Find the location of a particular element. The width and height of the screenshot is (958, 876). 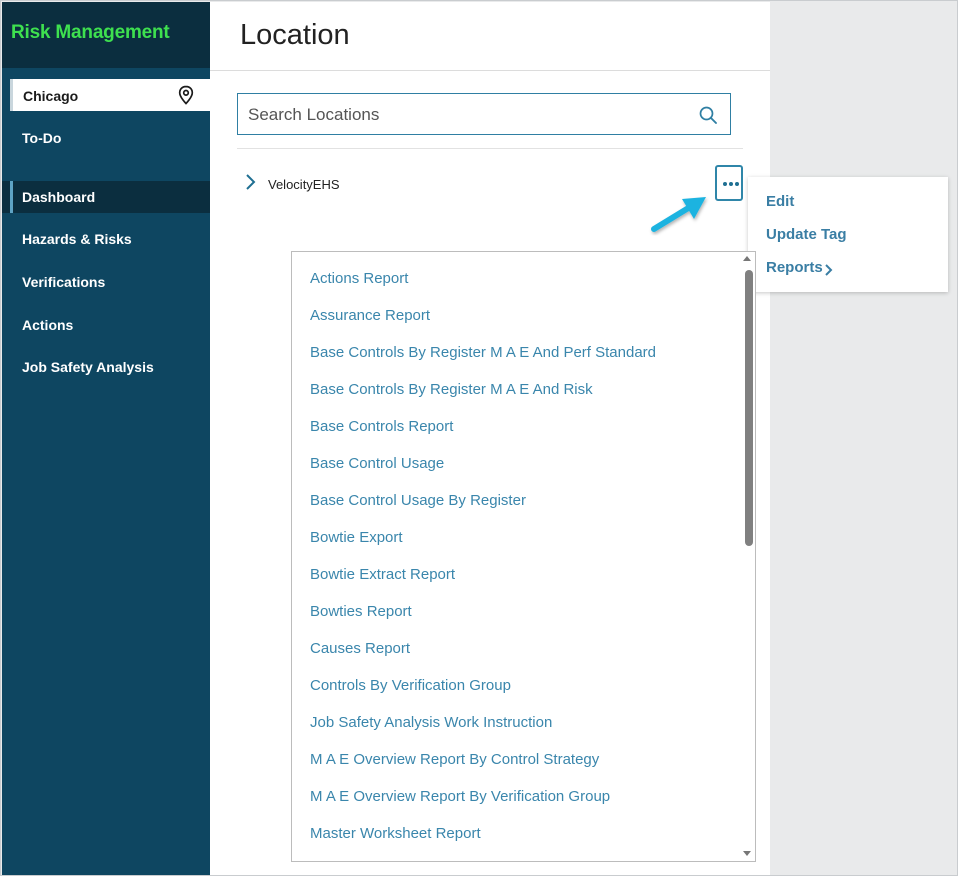

scroll-down-arrow-icon is located at coordinates (747, 853).